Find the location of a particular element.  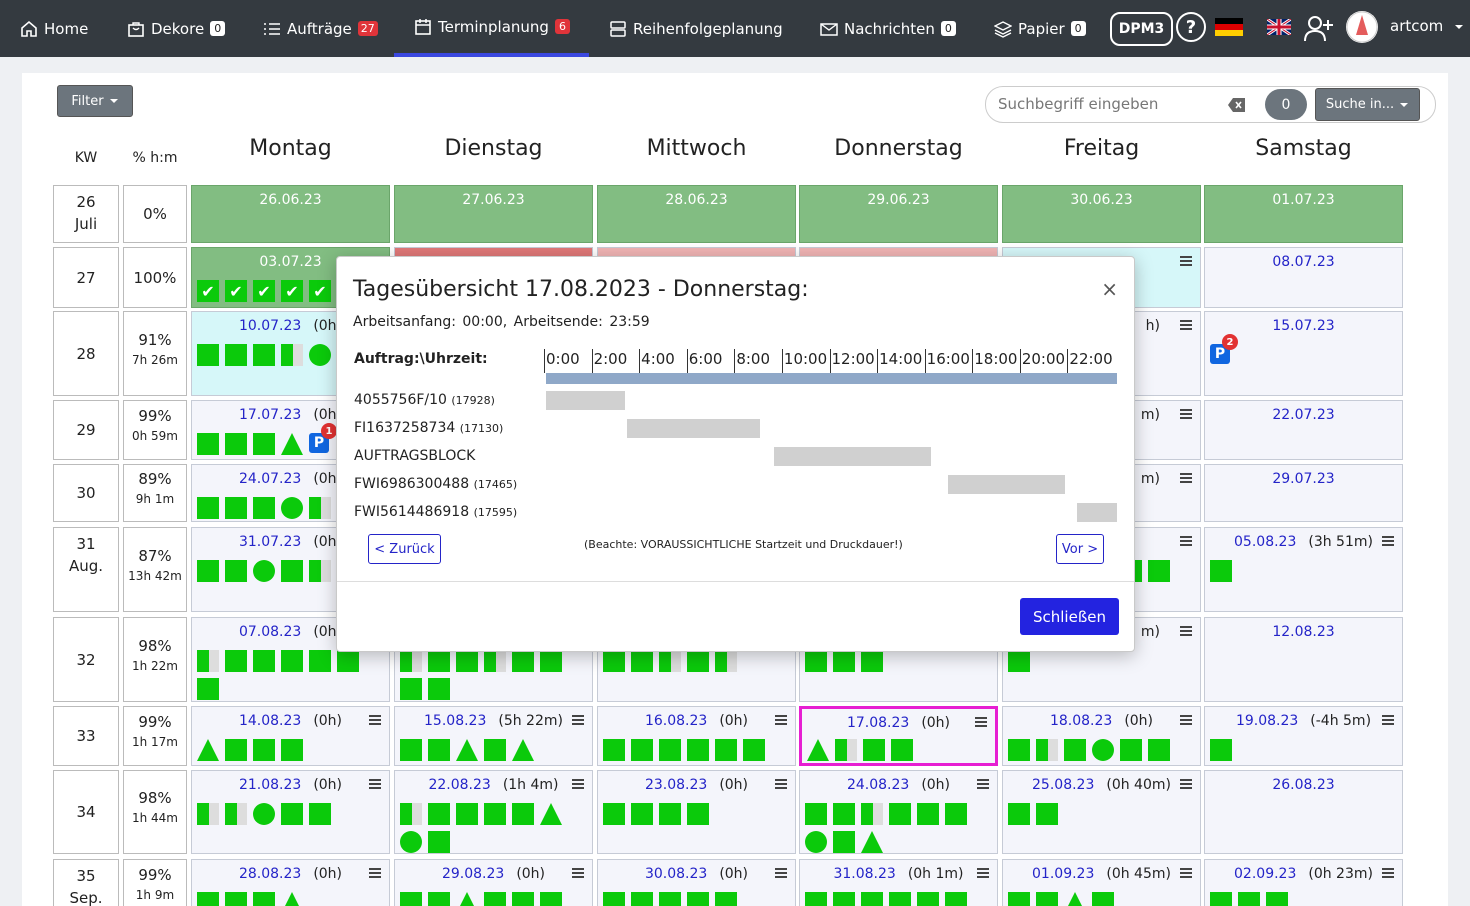

day-date: 28.08.23 (0h) is located at coordinates (290, 874).